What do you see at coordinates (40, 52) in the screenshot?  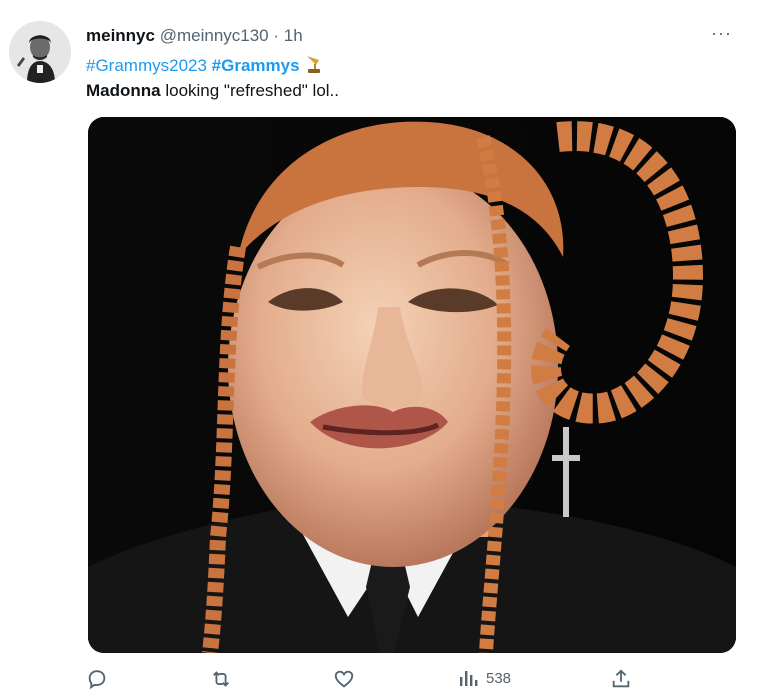 I see `avatar` at bounding box center [40, 52].